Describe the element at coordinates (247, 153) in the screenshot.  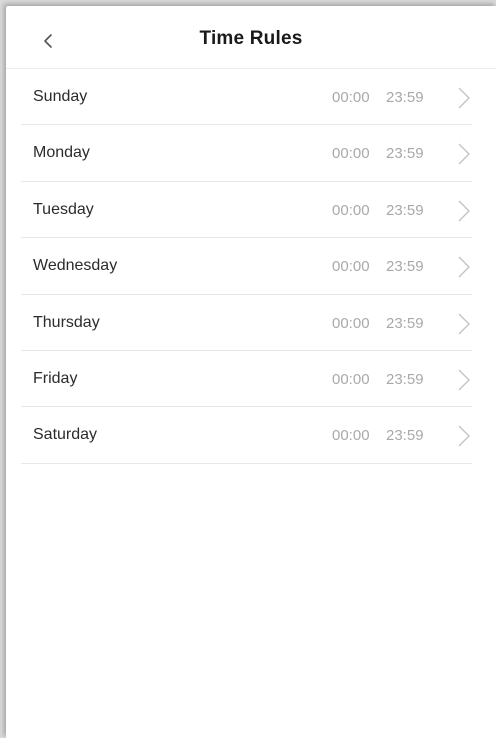
I see `rule-row-monday: Monday 00:00 23:59` at that location.